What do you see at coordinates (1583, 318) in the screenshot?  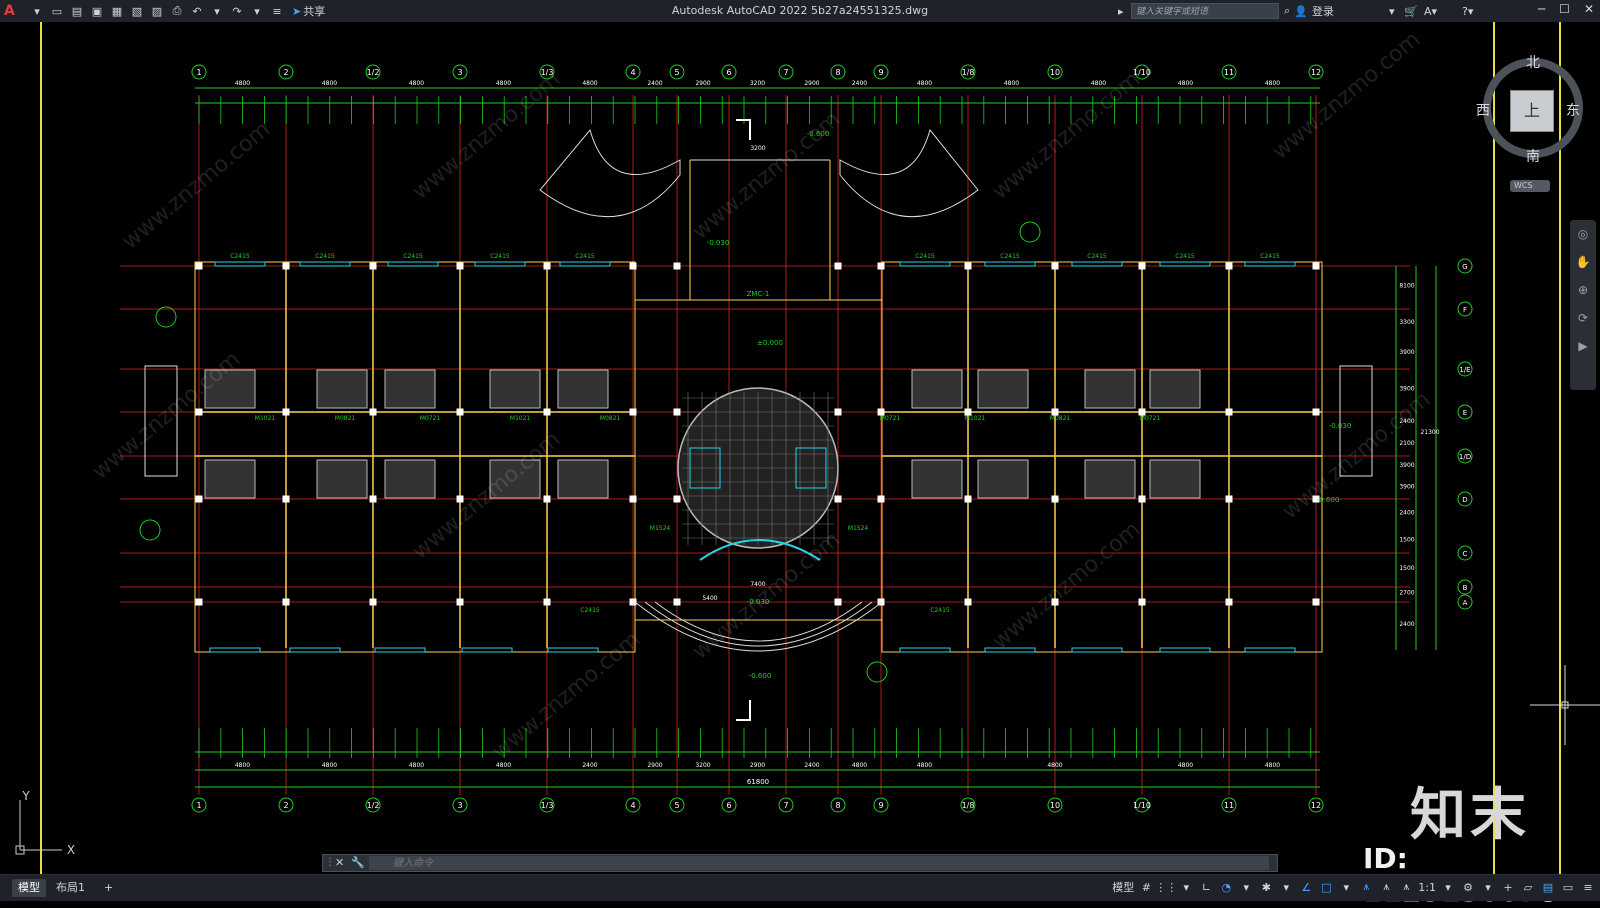 I see `orbit-icon: ⟳` at bounding box center [1583, 318].